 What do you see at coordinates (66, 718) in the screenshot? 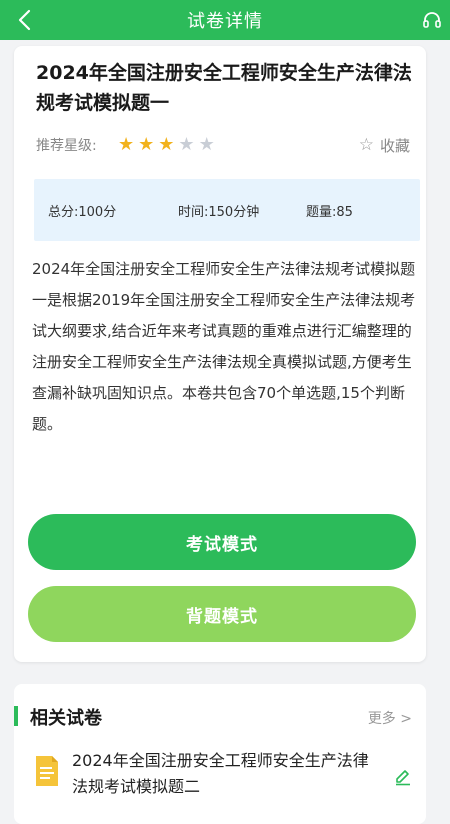
I see `related-heading: 相关试卷` at bounding box center [66, 718].